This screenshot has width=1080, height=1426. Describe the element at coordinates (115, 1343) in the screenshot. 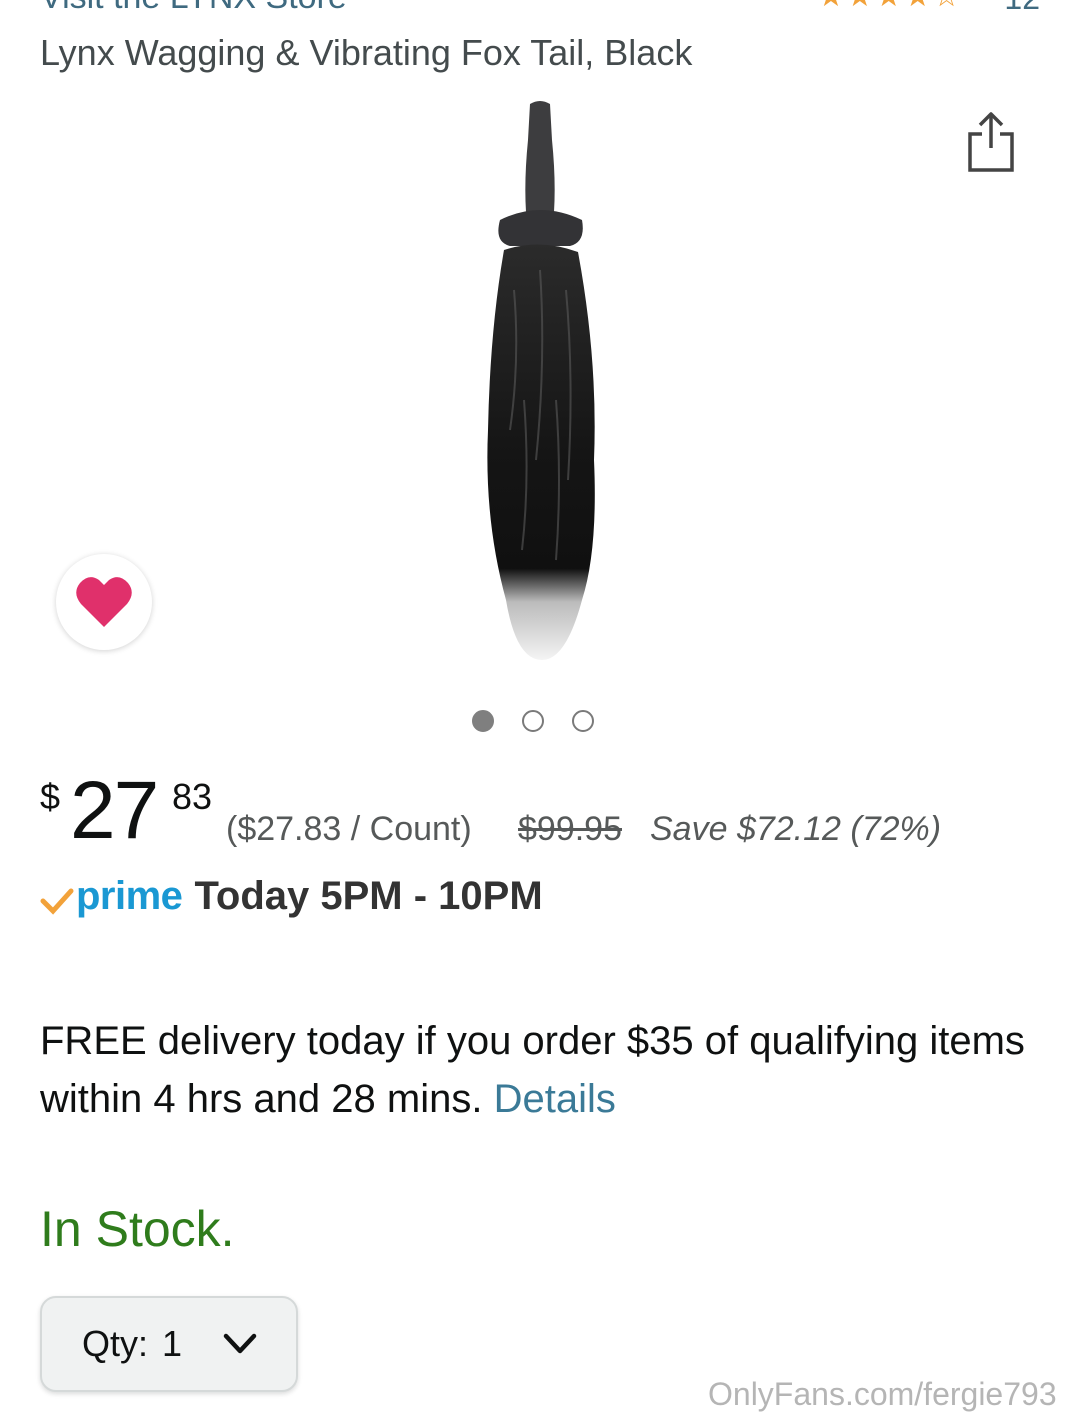

I see `quantity-label: Qty:` at that location.